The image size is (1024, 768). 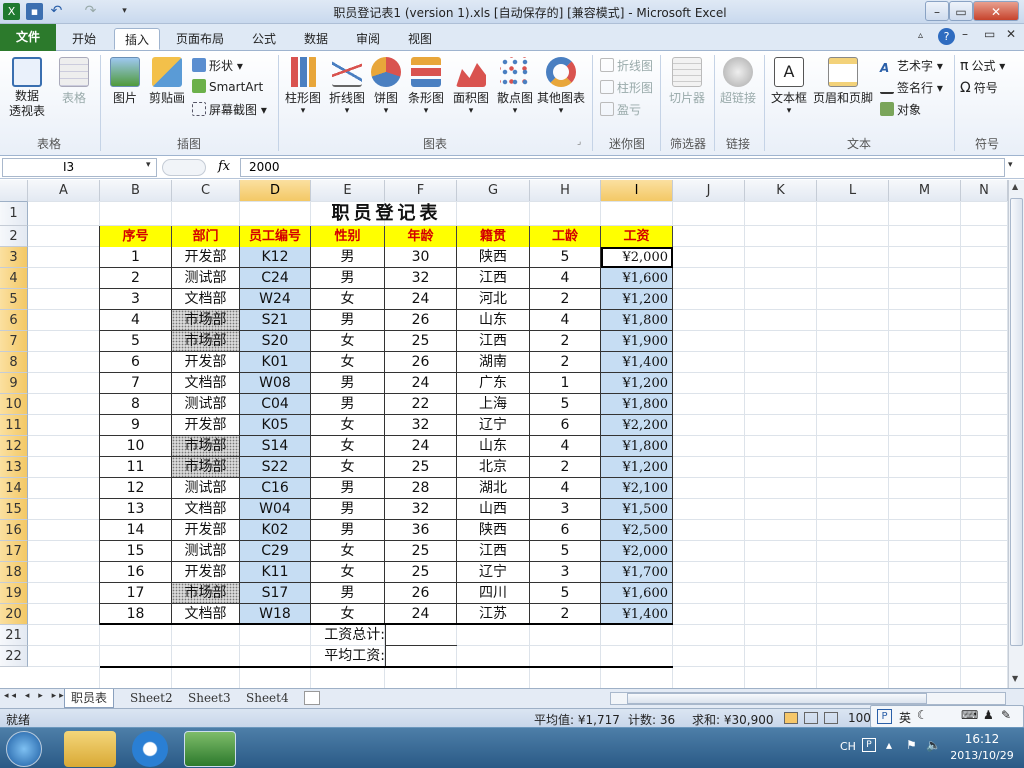 What do you see at coordinates (421, 257) in the screenshot?
I see `data-cell: 30` at bounding box center [421, 257].